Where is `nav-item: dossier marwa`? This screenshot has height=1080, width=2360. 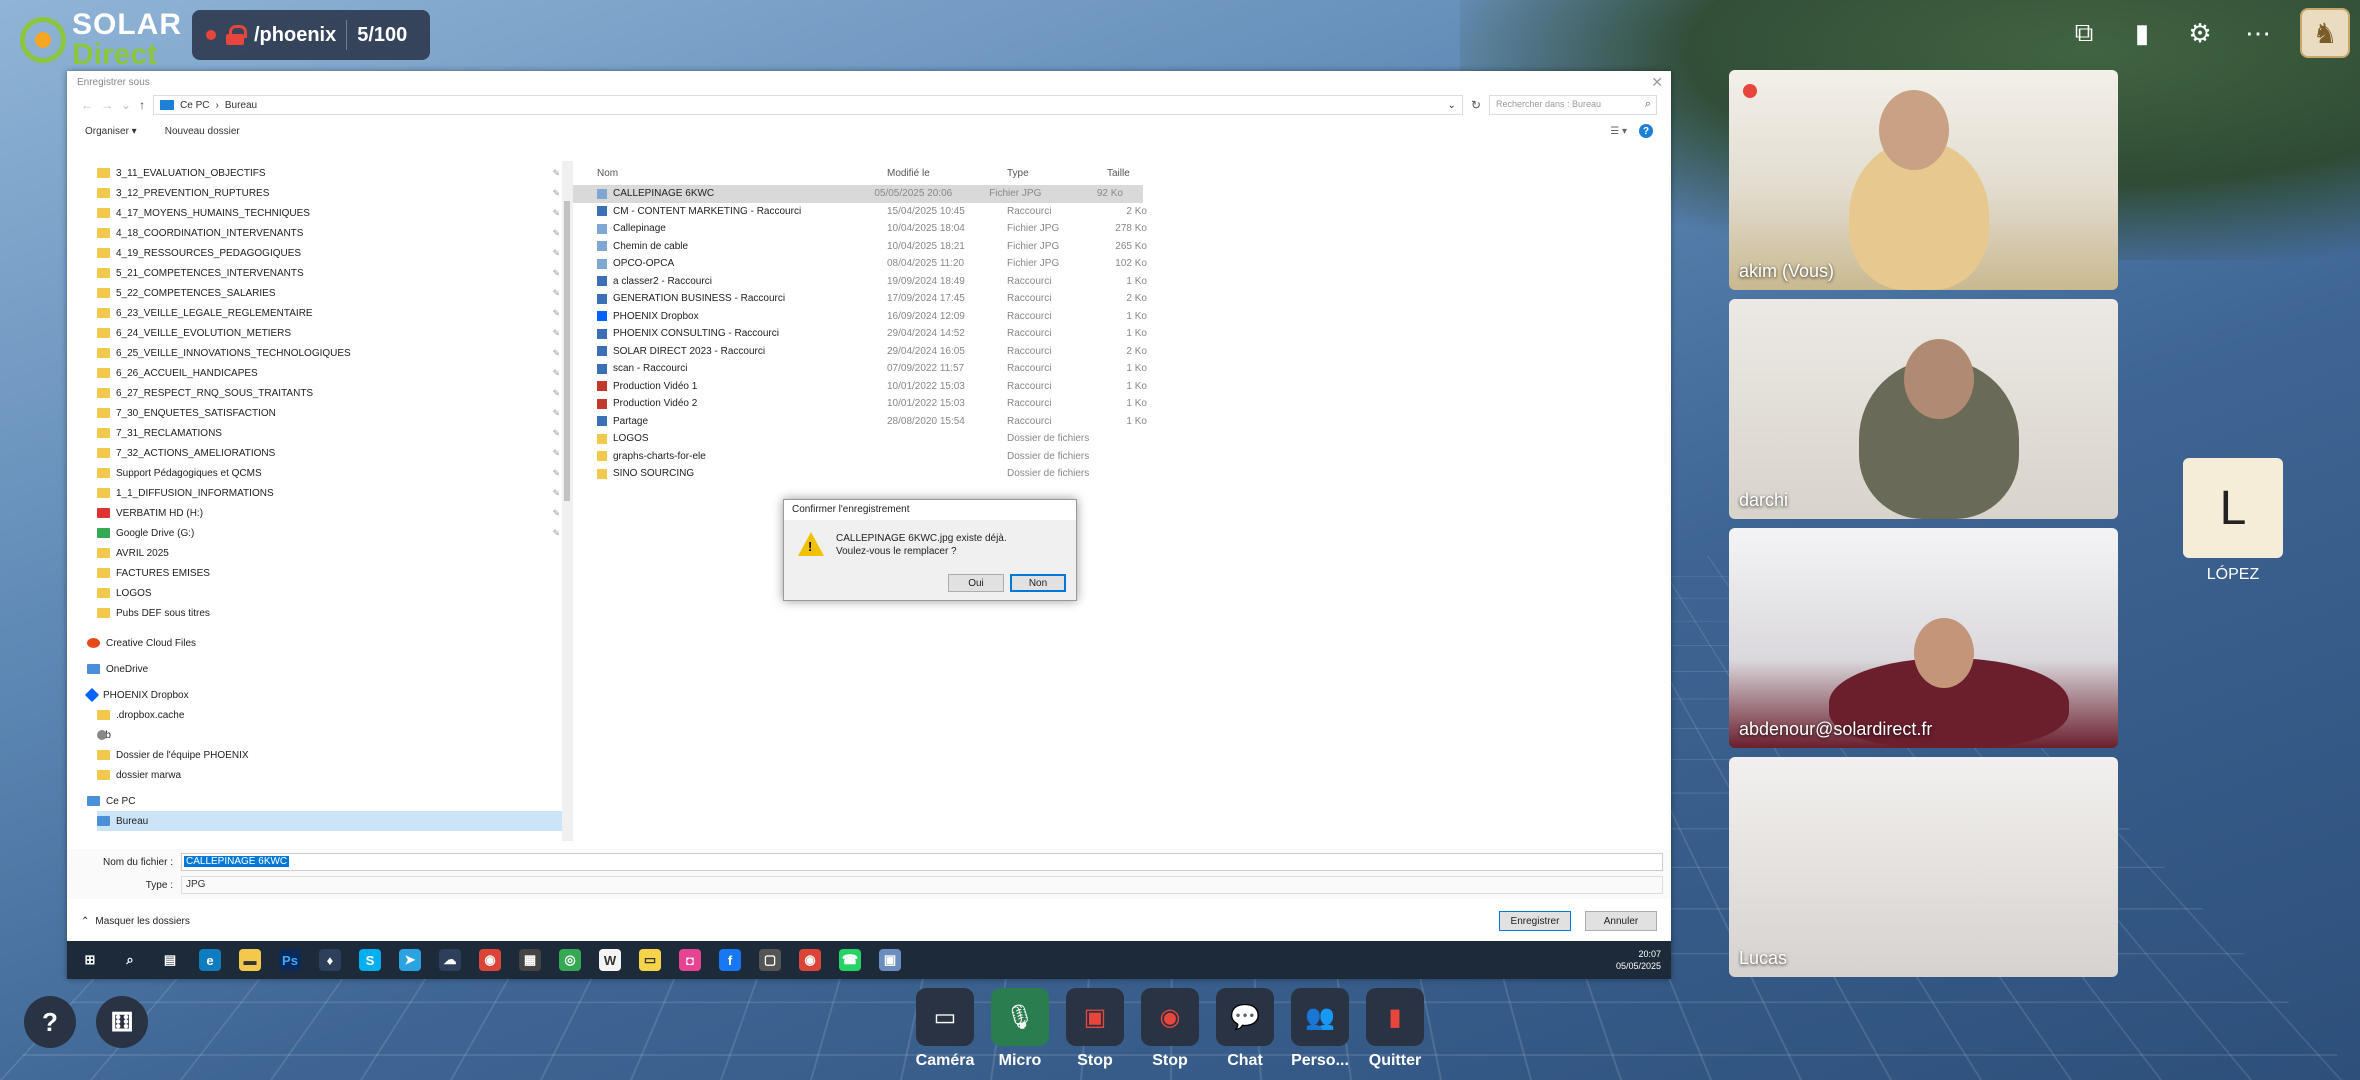
nav-item: dossier marwa is located at coordinates (334, 775).